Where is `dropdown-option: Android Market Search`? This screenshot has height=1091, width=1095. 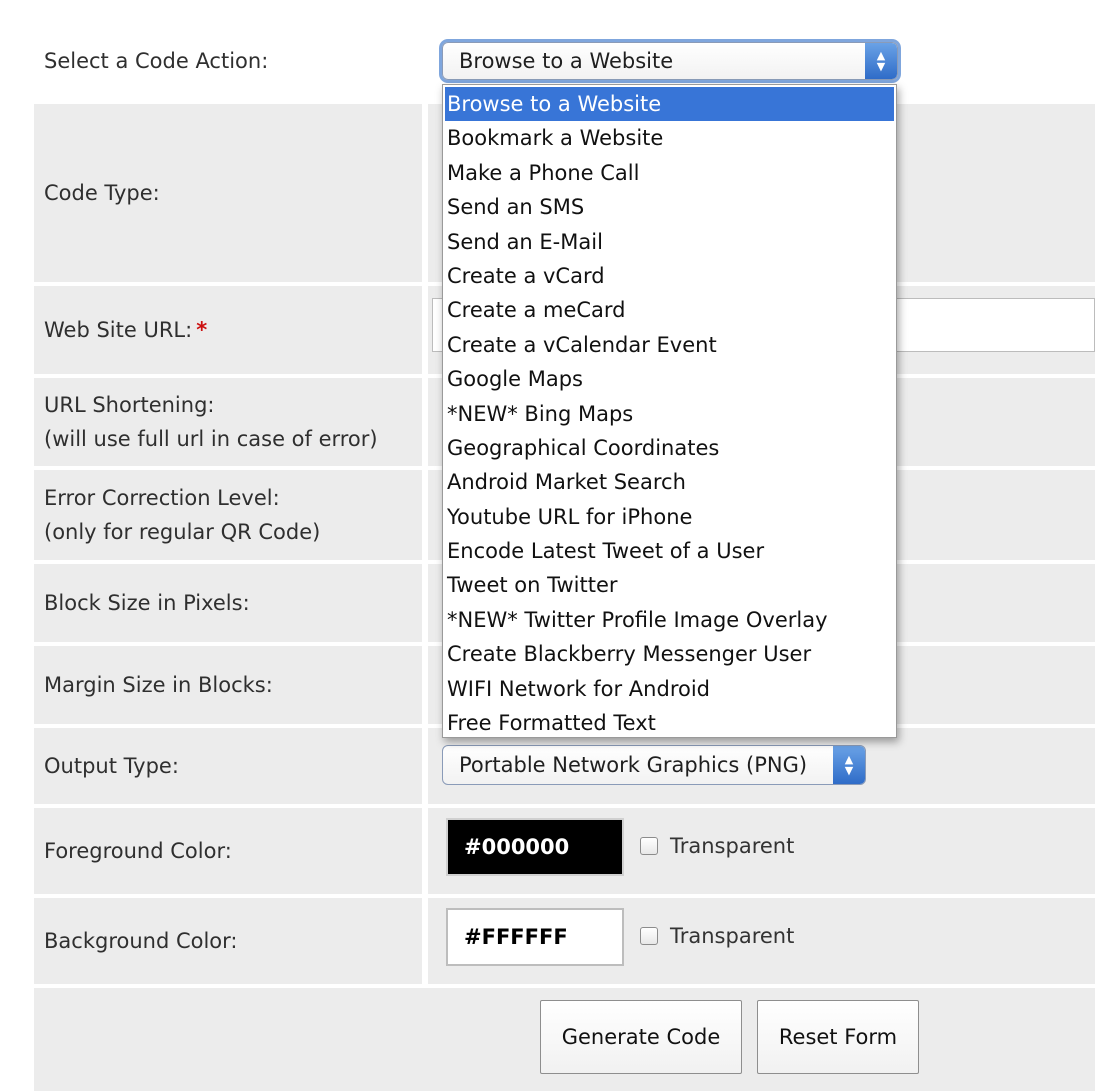 dropdown-option: Android Market Search is located at coordinates (669, 482).